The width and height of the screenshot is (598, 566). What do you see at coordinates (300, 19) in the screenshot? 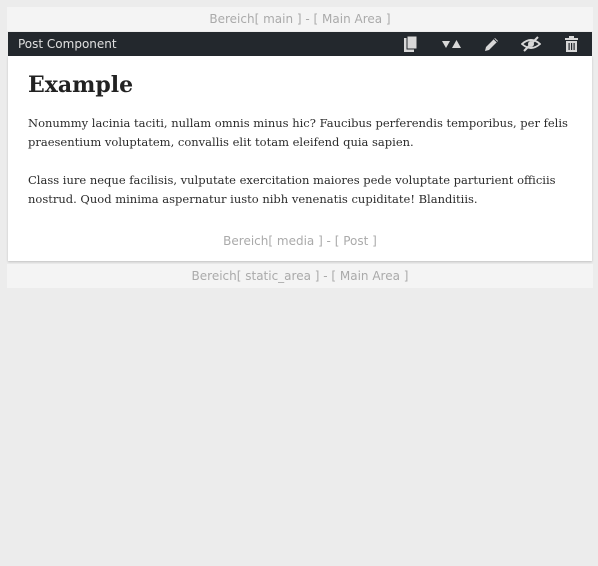
I see `main-area-label: Bereich[ main ] - [ Main Area ]` at bounding box center [300, 19].